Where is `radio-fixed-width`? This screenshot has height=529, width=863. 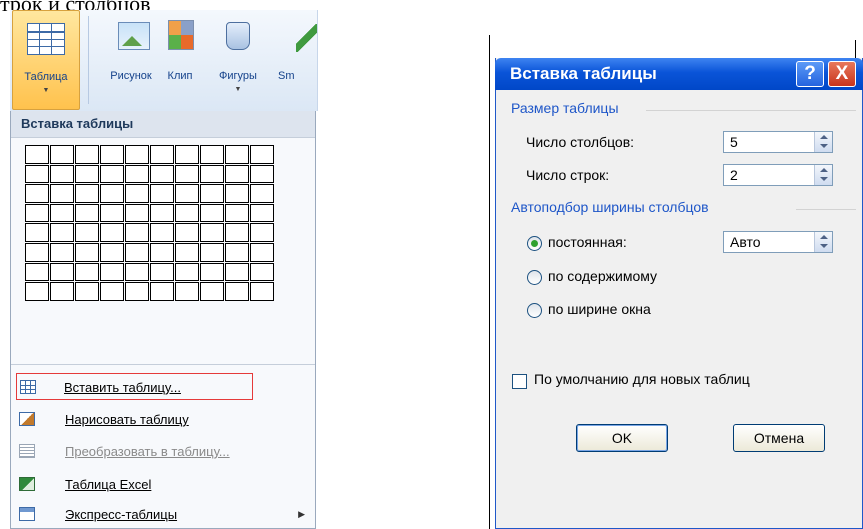 radio-fixed-width is located at coordinates (534, 243).